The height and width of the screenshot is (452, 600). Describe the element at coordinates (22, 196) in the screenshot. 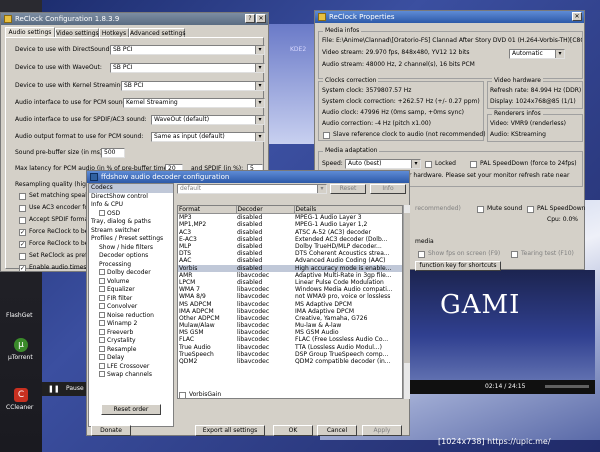

I see `check-speaker` at that location.